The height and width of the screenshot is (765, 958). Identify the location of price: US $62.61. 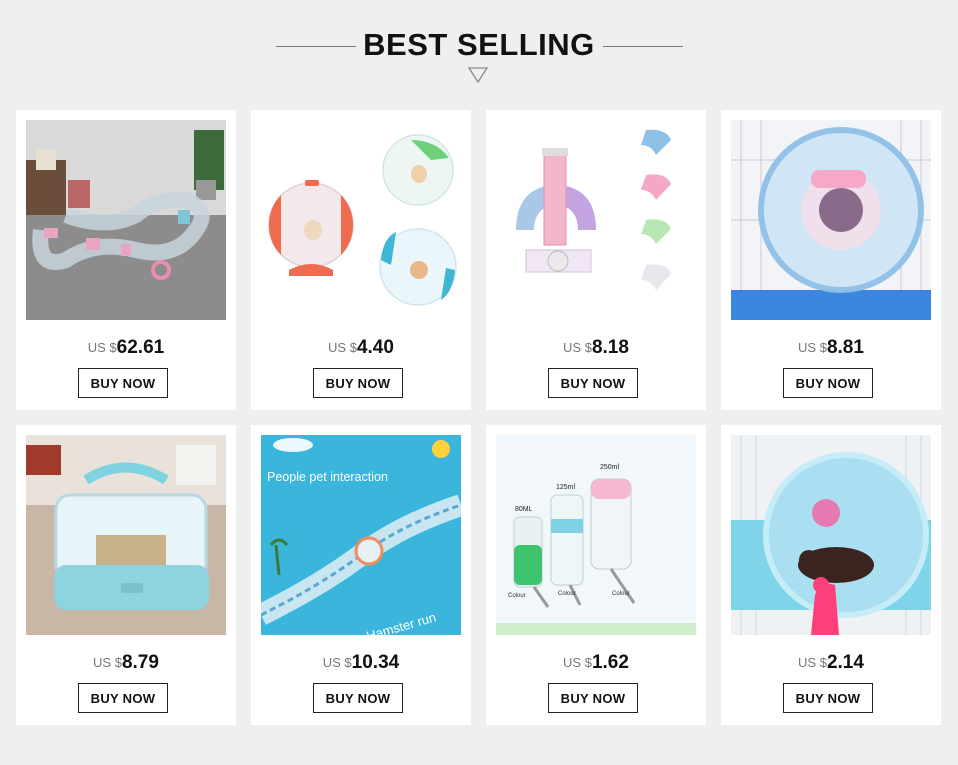
(126, 348).